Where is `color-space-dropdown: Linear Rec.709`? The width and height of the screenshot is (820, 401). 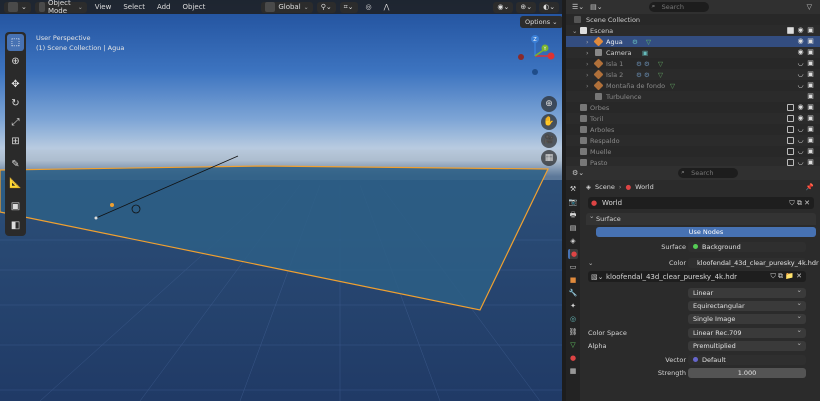 color-space-dropdown: Linear Rec.709 is located at coordinates (747, 332).